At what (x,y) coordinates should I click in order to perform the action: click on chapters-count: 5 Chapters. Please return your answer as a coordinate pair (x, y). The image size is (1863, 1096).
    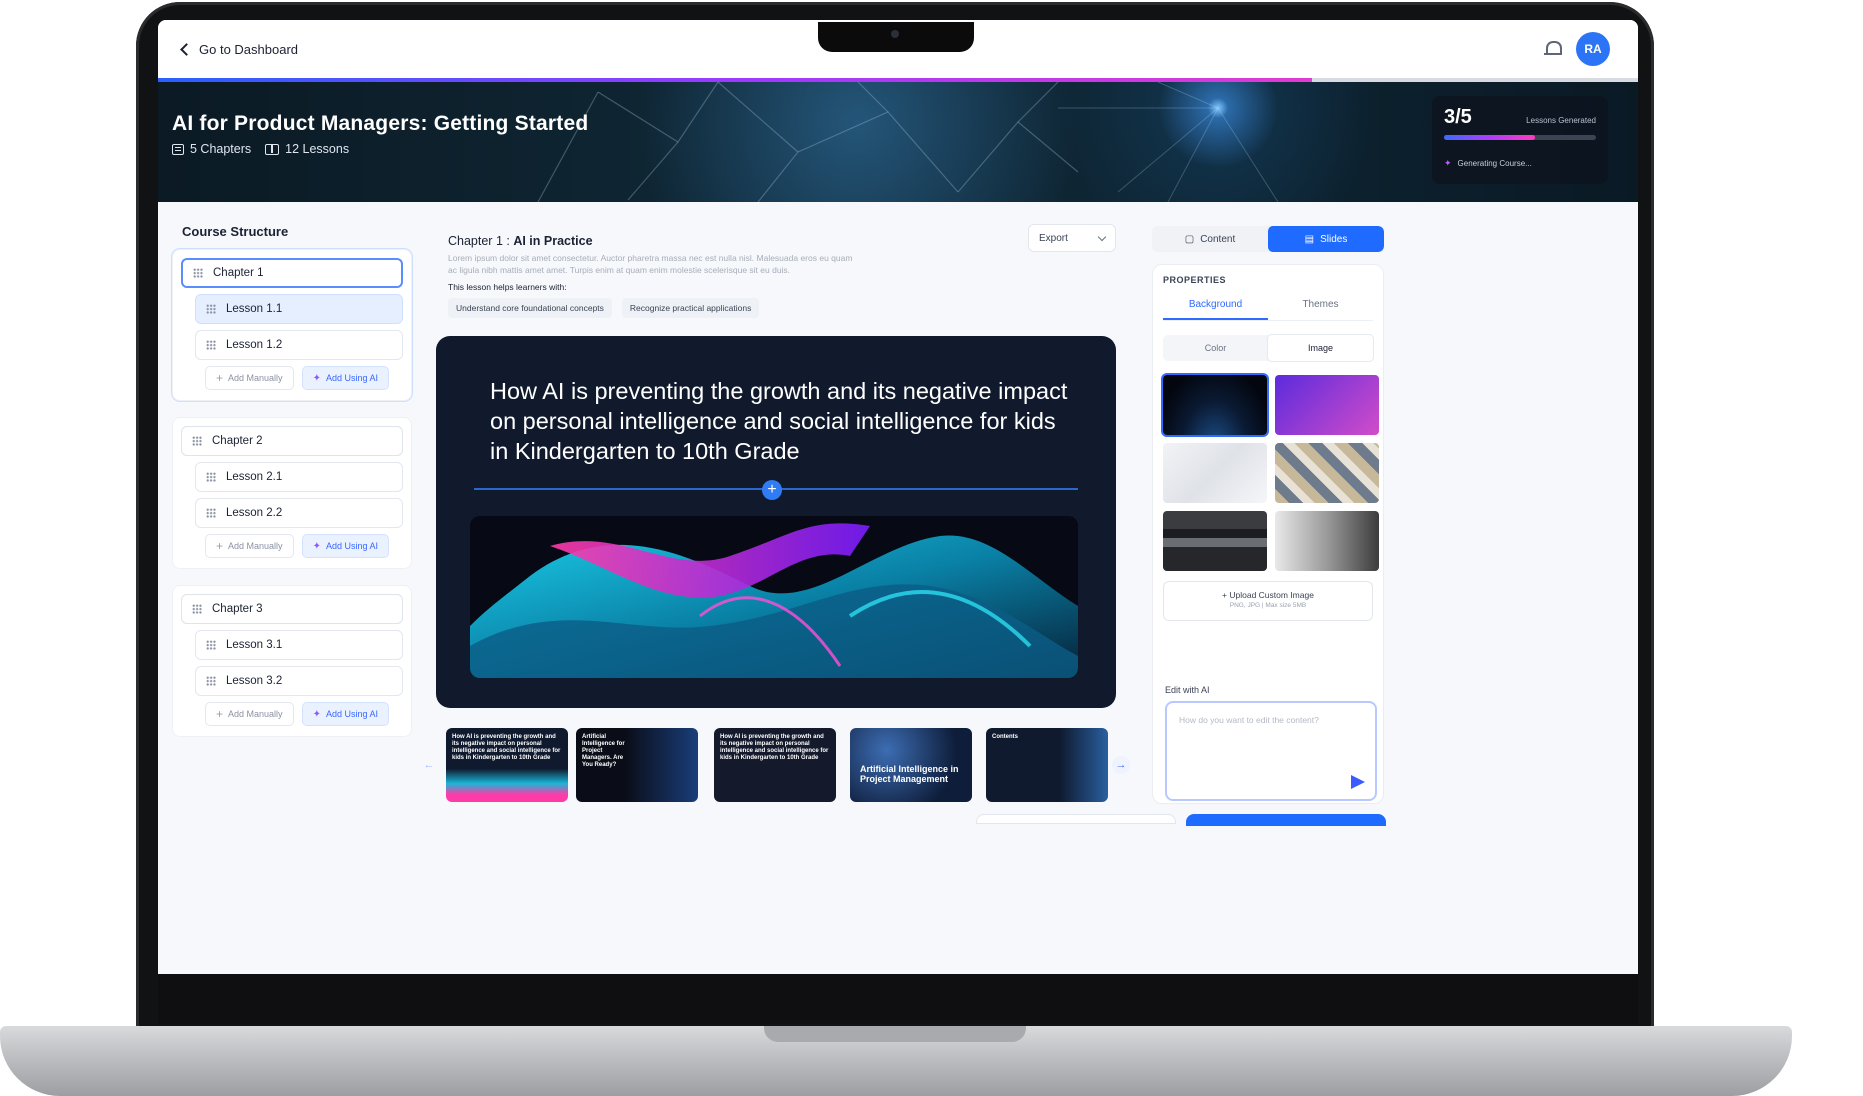
    Looking at the image, I should click on (211, 149).